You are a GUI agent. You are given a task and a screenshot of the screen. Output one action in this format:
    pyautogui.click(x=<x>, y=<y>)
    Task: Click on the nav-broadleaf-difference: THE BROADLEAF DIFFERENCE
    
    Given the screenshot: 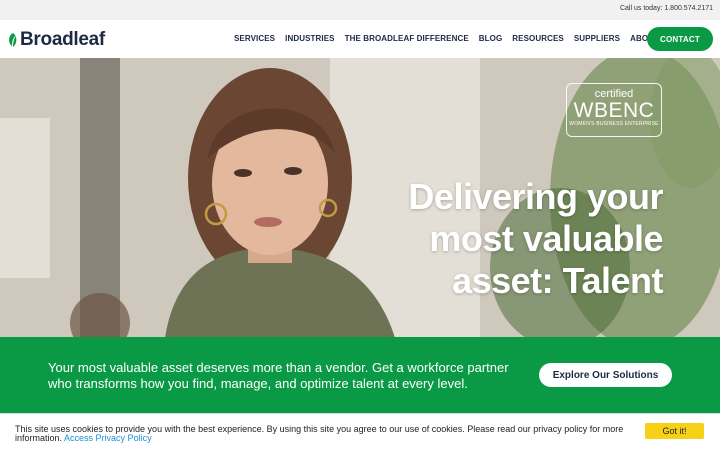 What is the action you would take?
    pyautogui.click(x=407, y=38)
    